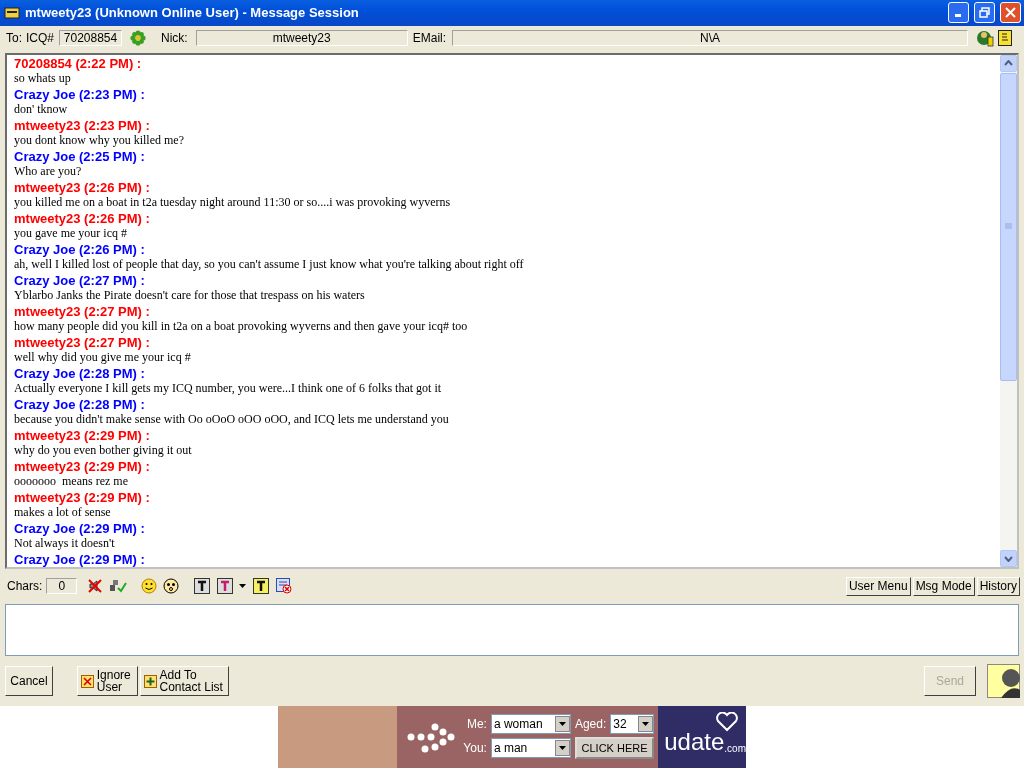  Describe the element at coordinates (475, 748) in the screenshot. I see `you-label: You:` at that location.